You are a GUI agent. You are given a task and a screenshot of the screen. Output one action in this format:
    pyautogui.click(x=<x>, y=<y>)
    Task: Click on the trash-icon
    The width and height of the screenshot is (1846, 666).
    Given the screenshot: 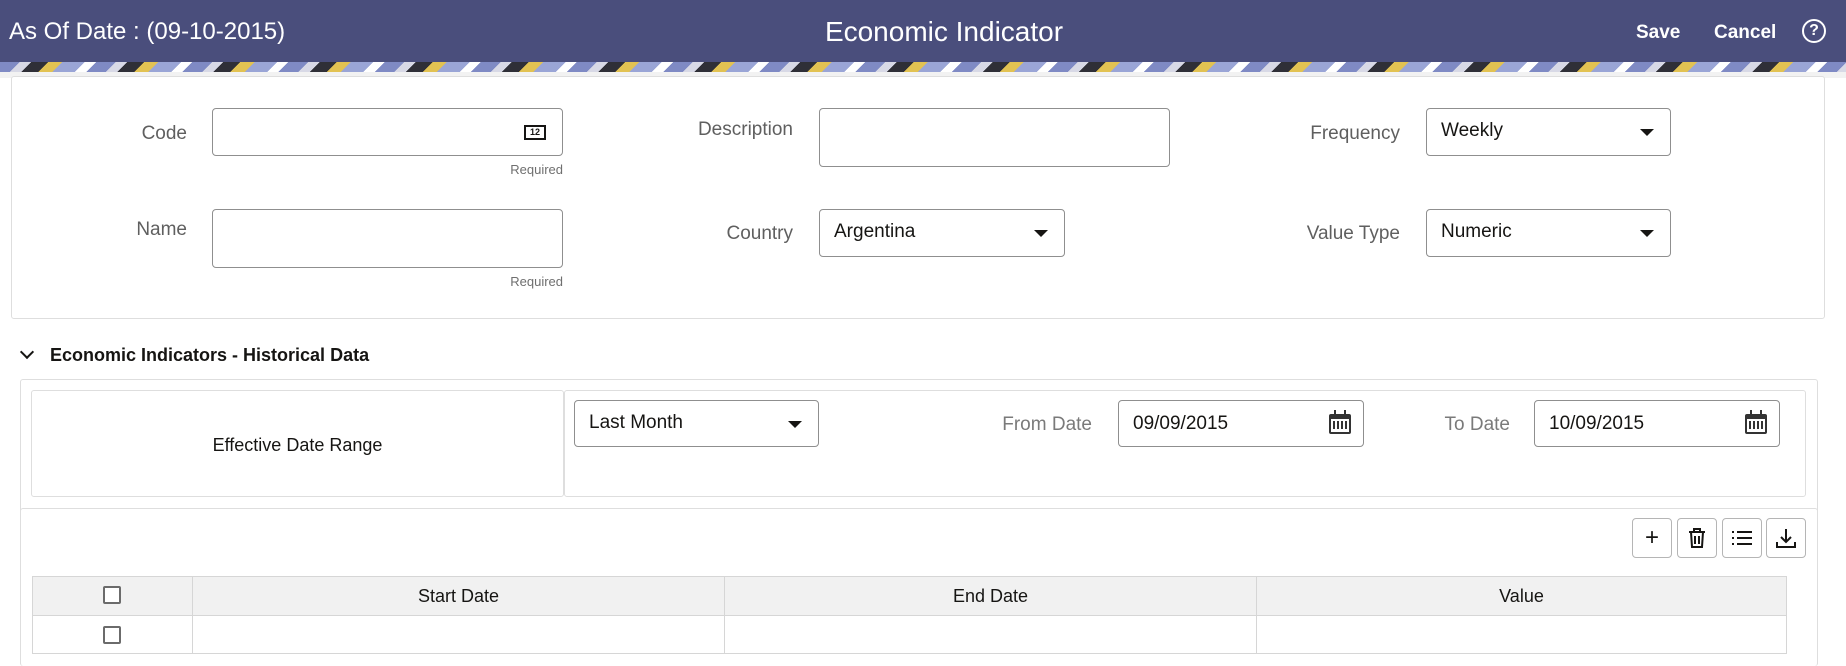 What is the action you would take?
    pyautogui.click(x=1697, y=538)
    